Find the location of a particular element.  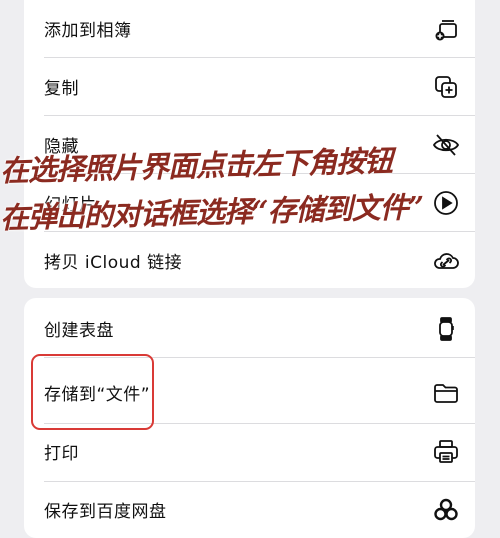

add-to-album-row: 添加到相簿 is located at coordinates (249, 28).